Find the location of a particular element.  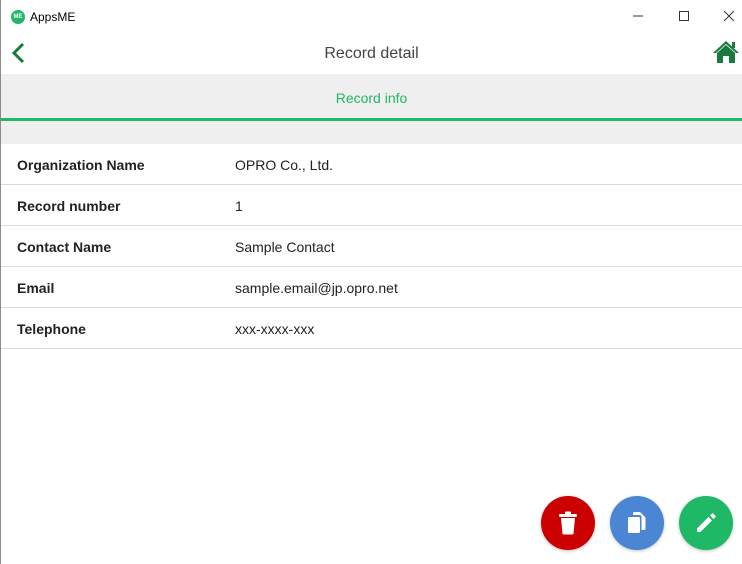

copy-icon is located at coordinates (637, 522).